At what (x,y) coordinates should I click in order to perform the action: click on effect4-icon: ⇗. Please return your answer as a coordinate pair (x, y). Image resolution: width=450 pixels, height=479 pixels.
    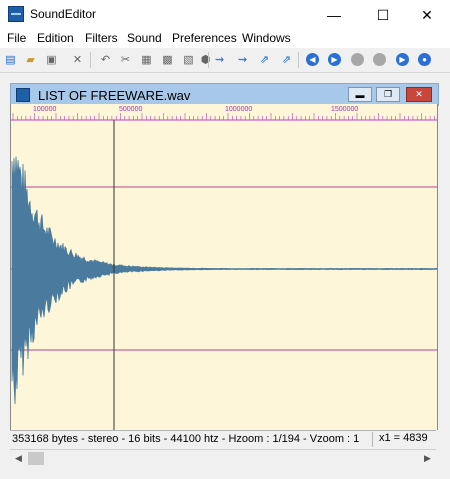
    Looking at the image, I should click on (286, 59).